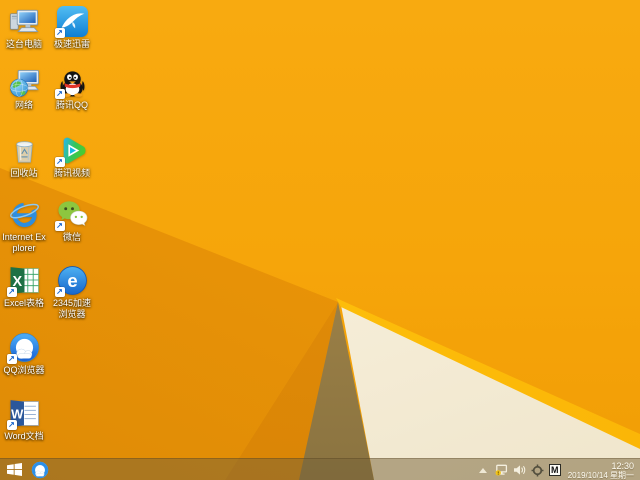 Image resolution: width=640 pixels, height=480 pixels. I want to click on network-warning-icon, so click(501, 470).